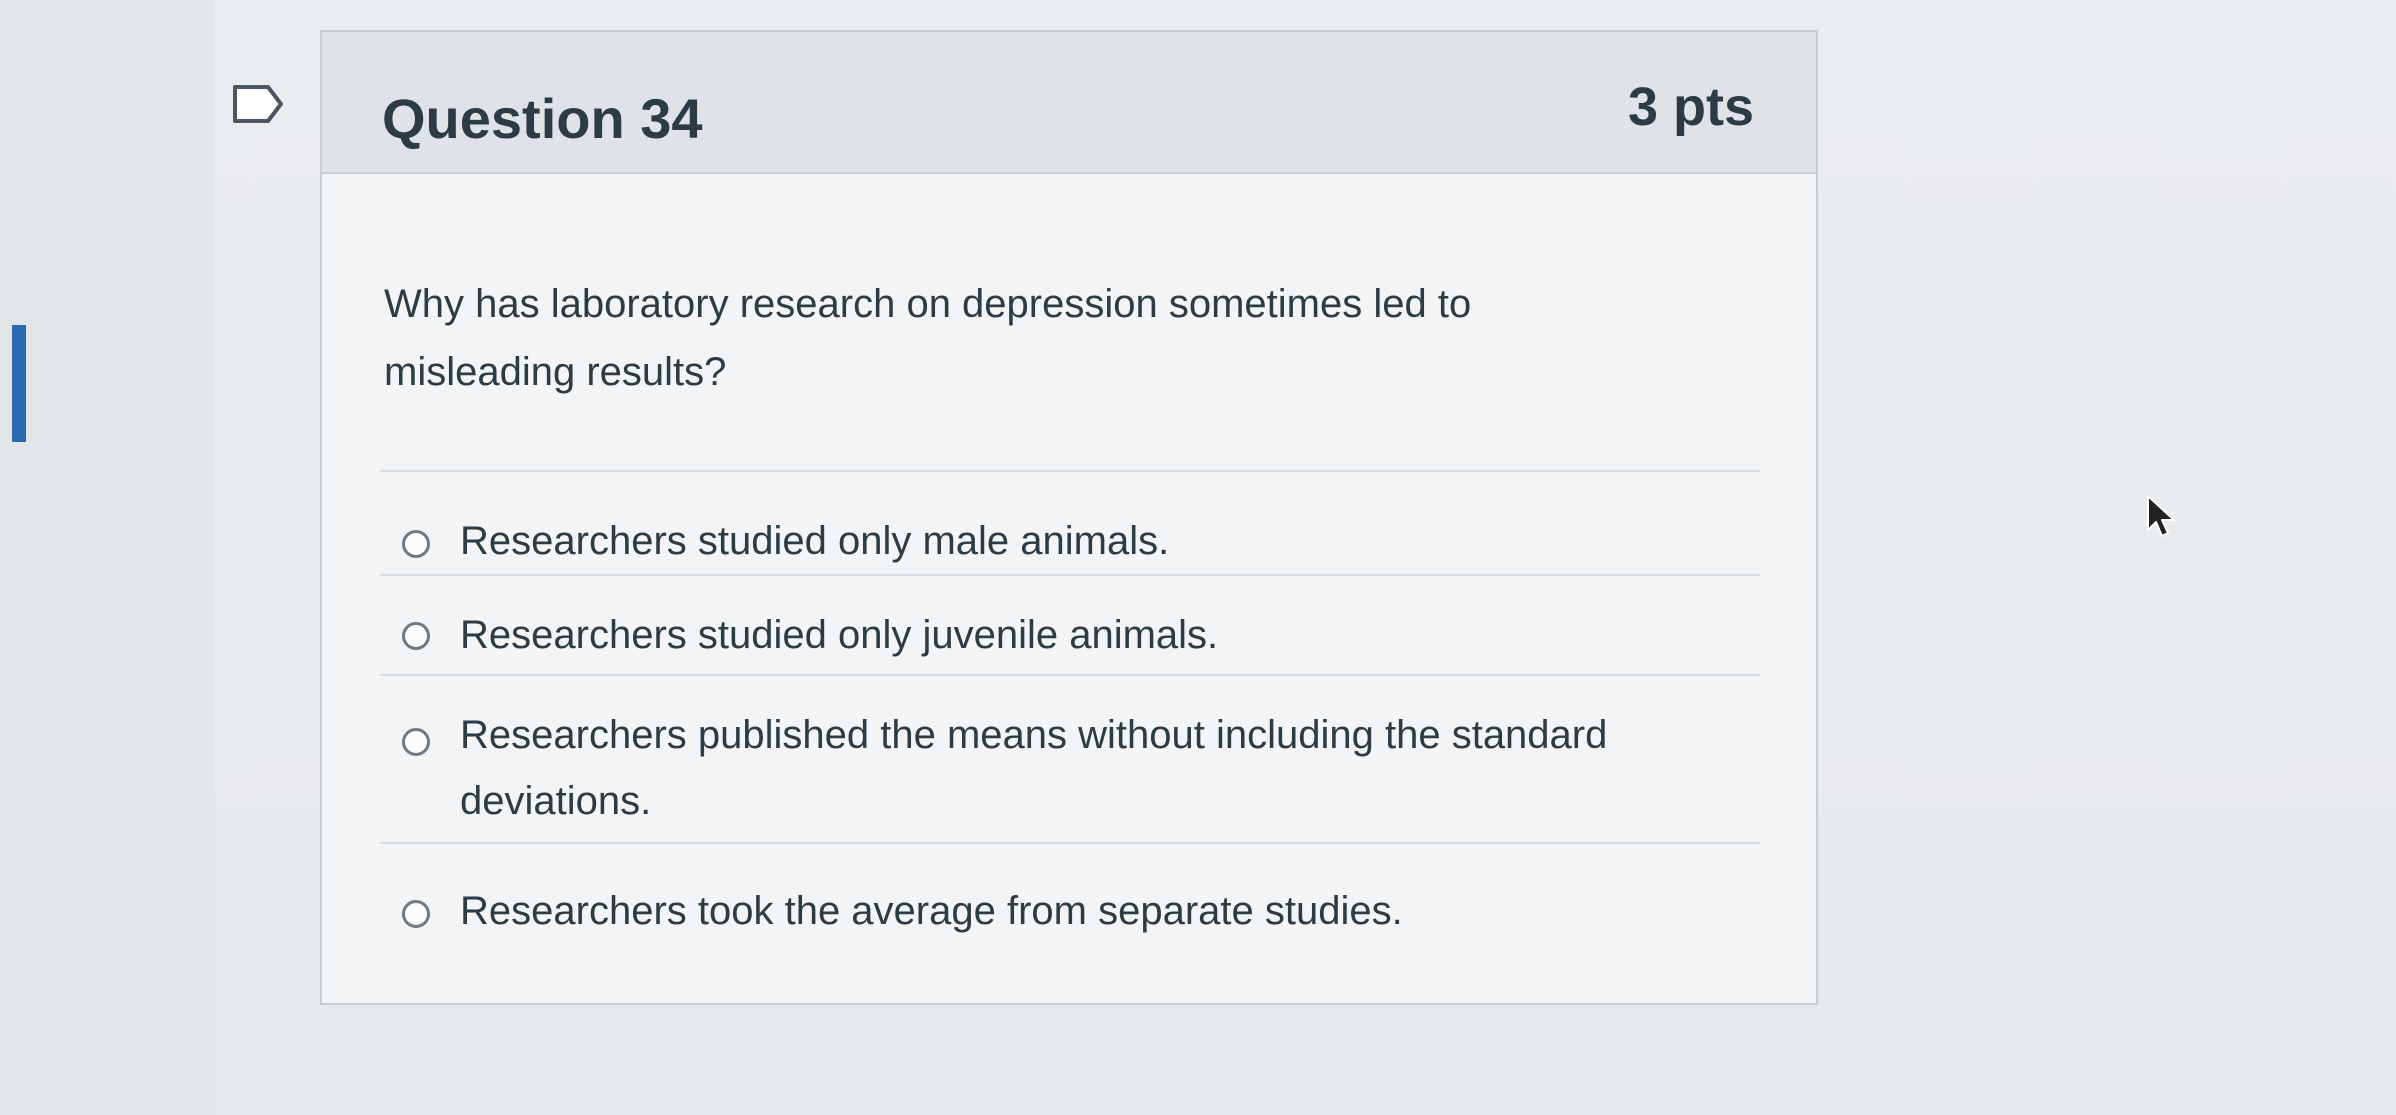  What do you see at coordinates (19, 383) in the screenshot?
I see `sidebar-accent-bar` at bounding box center [19, 383].